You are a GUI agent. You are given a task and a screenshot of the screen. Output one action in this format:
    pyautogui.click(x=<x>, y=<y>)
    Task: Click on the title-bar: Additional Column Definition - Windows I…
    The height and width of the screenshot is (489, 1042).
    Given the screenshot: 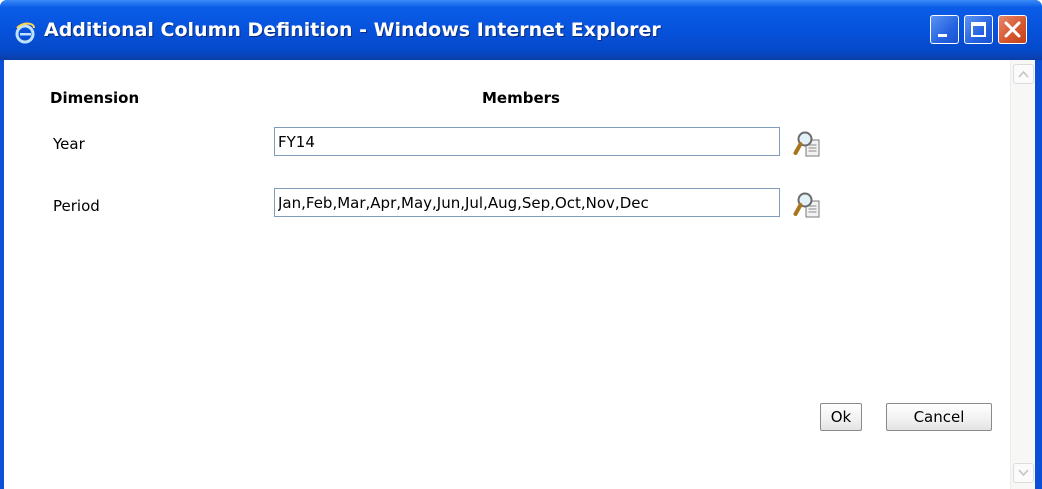 What is the action you would take?
    pyautogui.click(x=521, y=30)
    